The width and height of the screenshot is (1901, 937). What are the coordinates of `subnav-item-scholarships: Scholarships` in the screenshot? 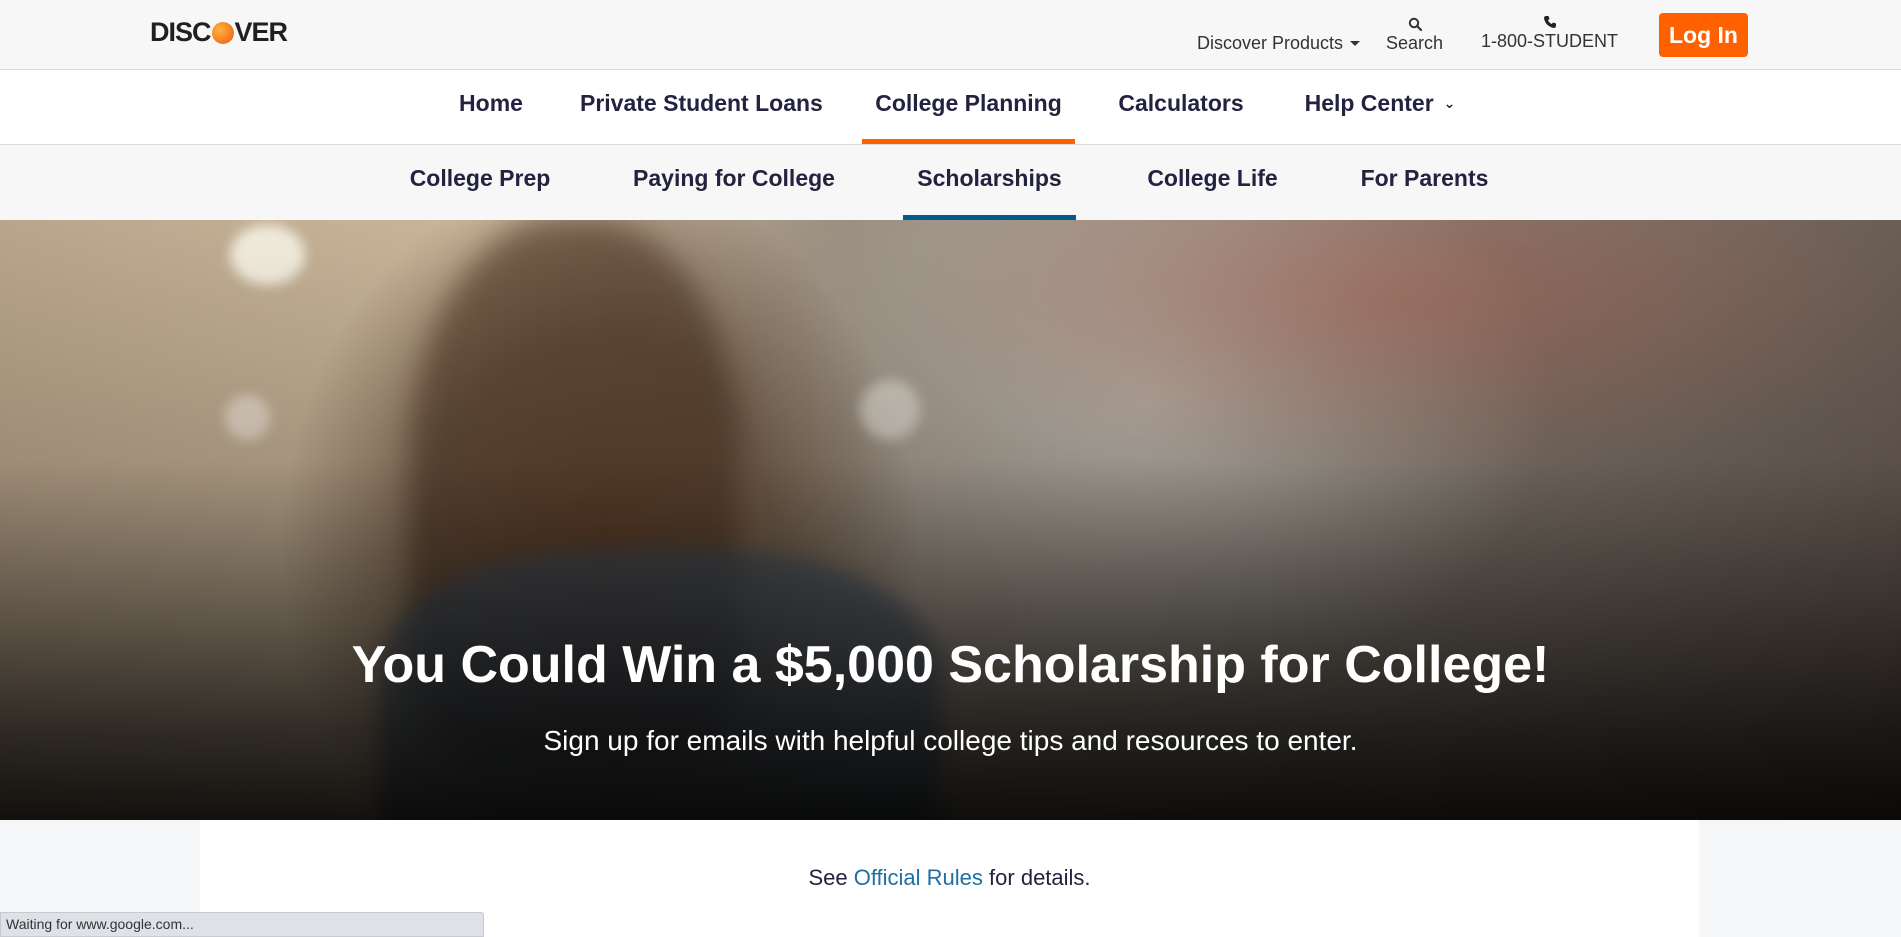 It's located at (989, 182).